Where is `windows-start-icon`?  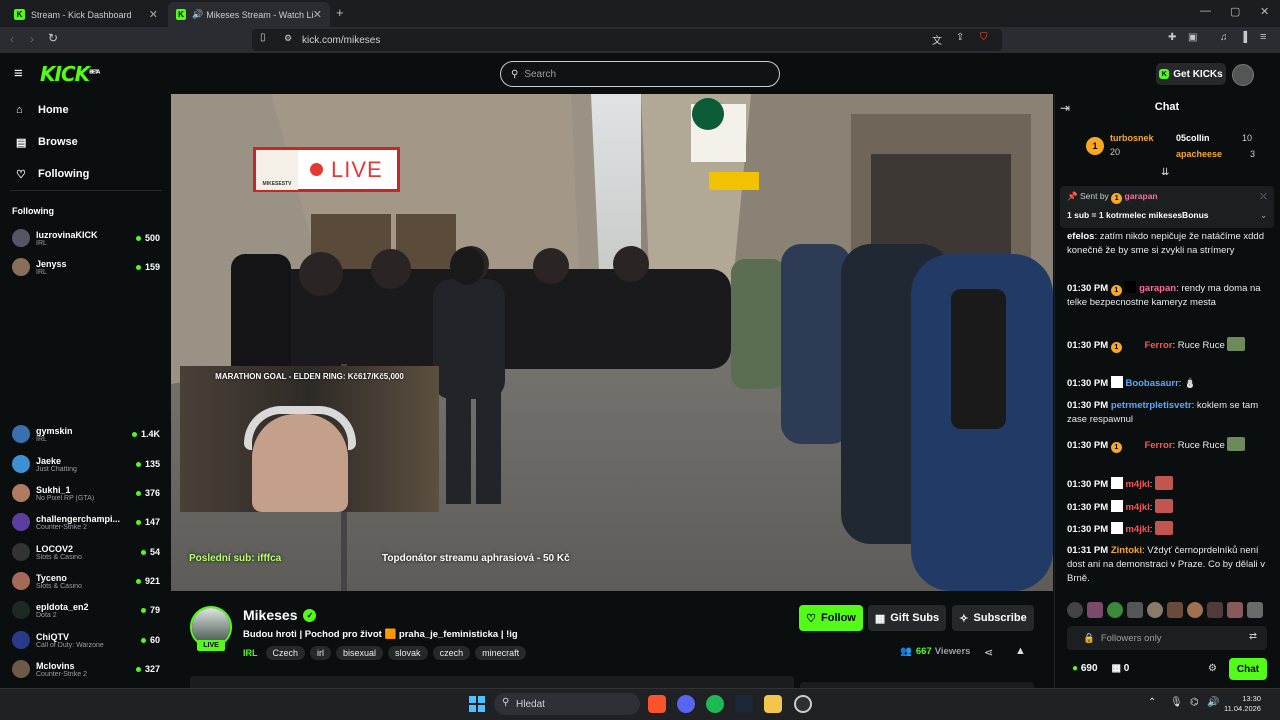 windows-start-icon is located at coordinates (477, 704).